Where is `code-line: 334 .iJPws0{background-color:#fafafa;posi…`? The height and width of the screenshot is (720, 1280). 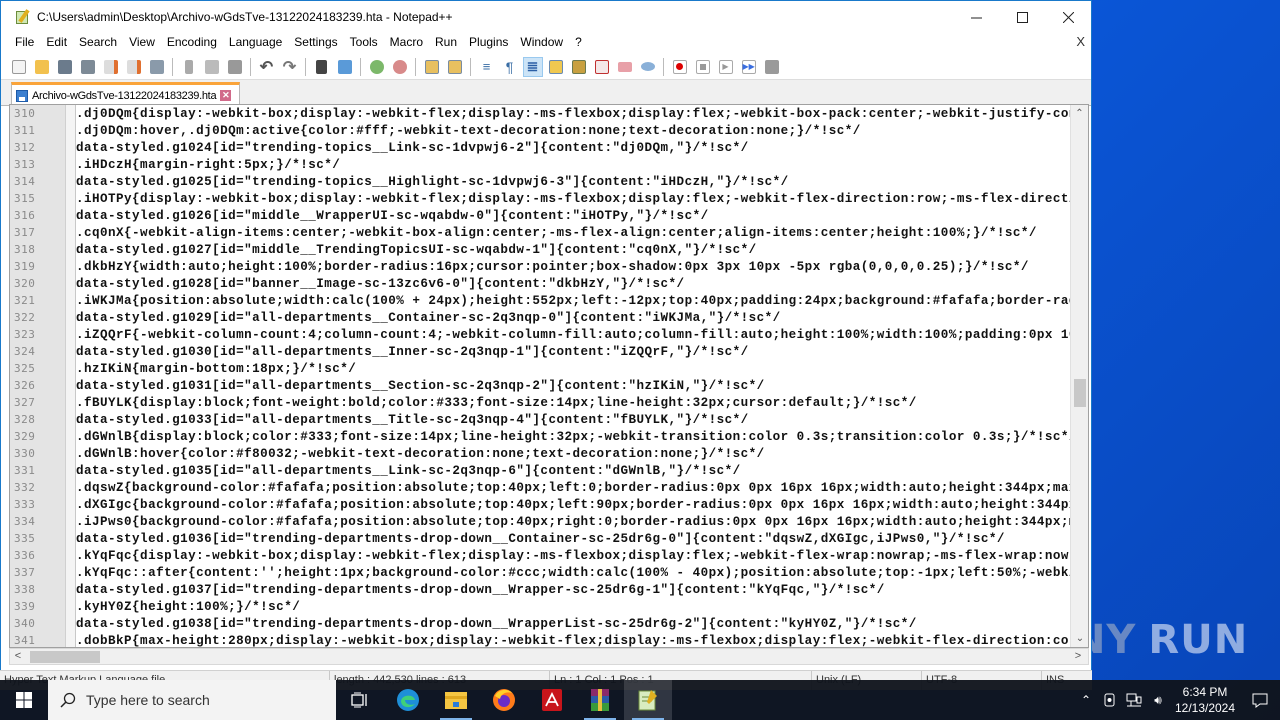
code-line: 334 .iJPws0{background-color:#fafafa;posi… is located at coordinates (540, 521).